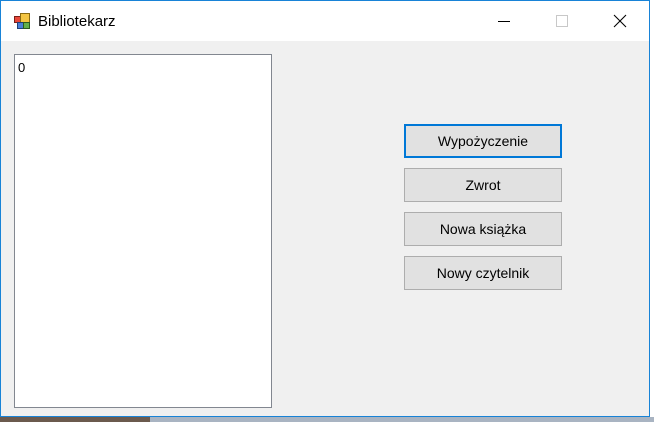 The width and height of the screenshot is (654, 422). I want to click on desktop-bottom-dark-strip, so click(75, 419).